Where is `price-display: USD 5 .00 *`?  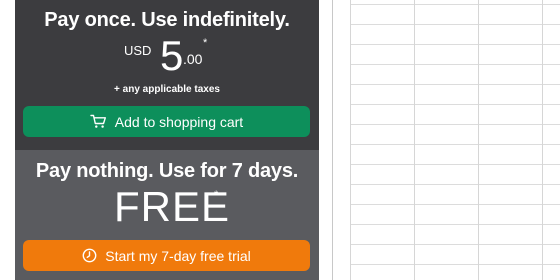
price-display: USD 5 .00 * is located at coordinates (167, 57).